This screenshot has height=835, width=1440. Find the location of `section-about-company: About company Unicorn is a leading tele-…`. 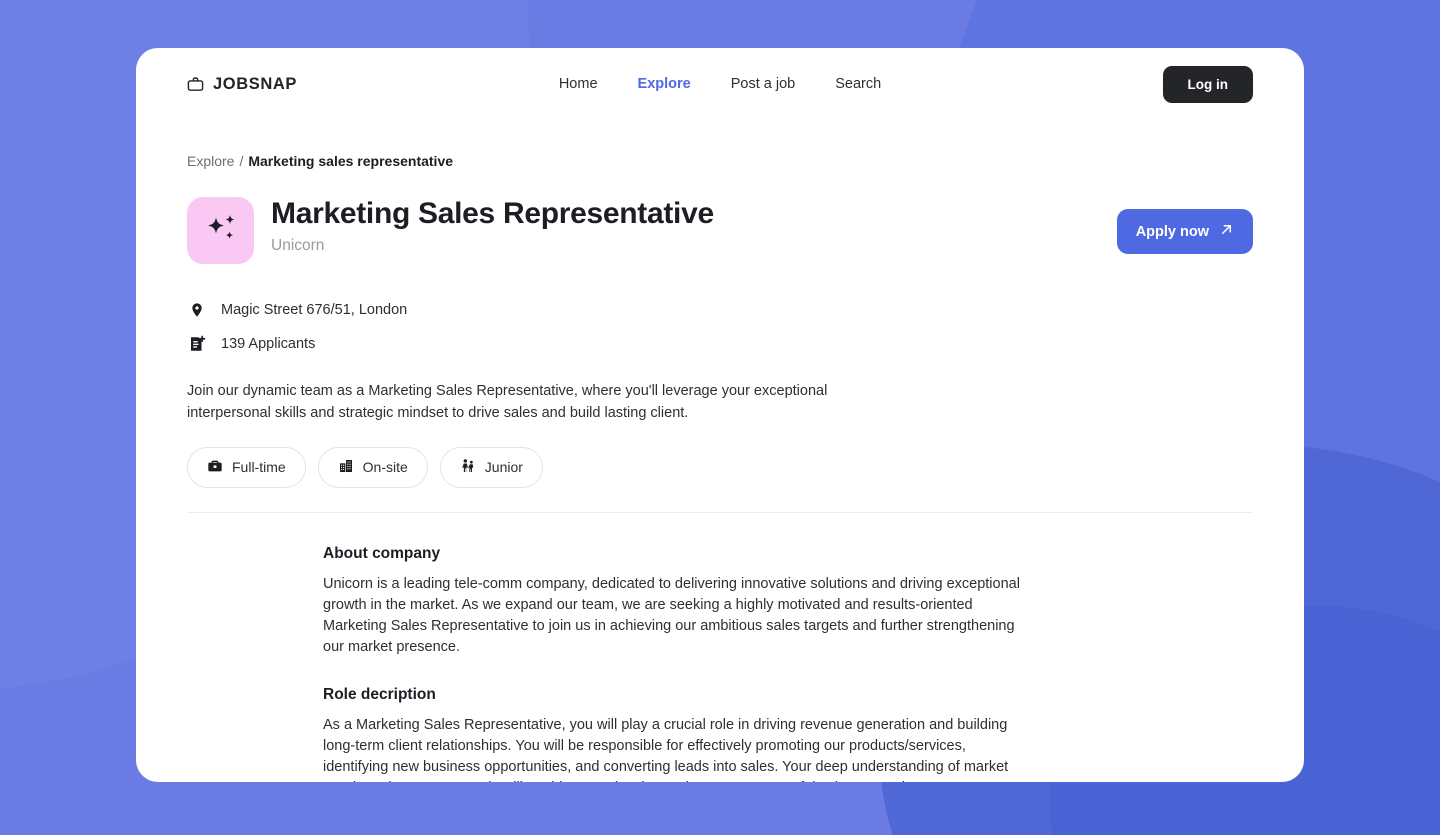

section-about-company: About company Unicorn is a leading tele-… is located at coordinates (748, 602).